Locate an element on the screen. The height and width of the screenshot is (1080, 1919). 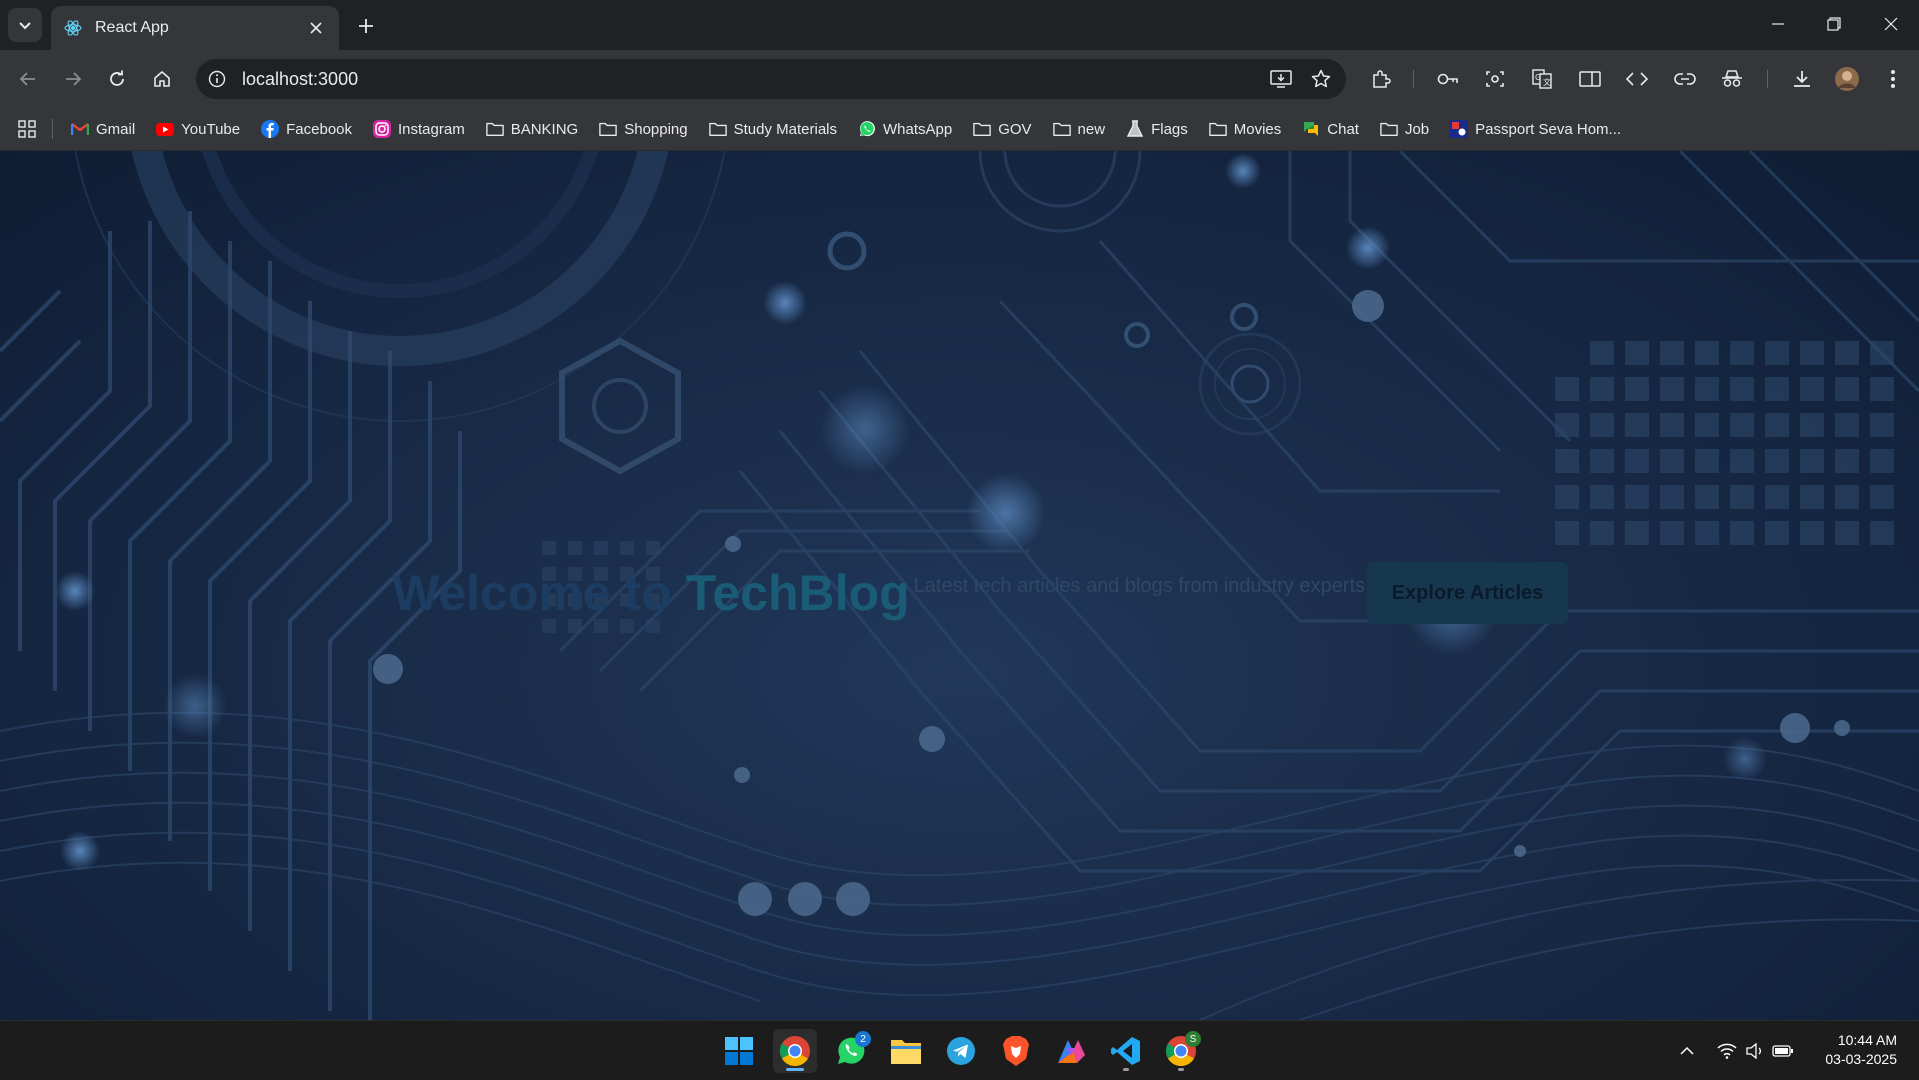
chevron-up-icon is located at coordinates (1687, 1050).